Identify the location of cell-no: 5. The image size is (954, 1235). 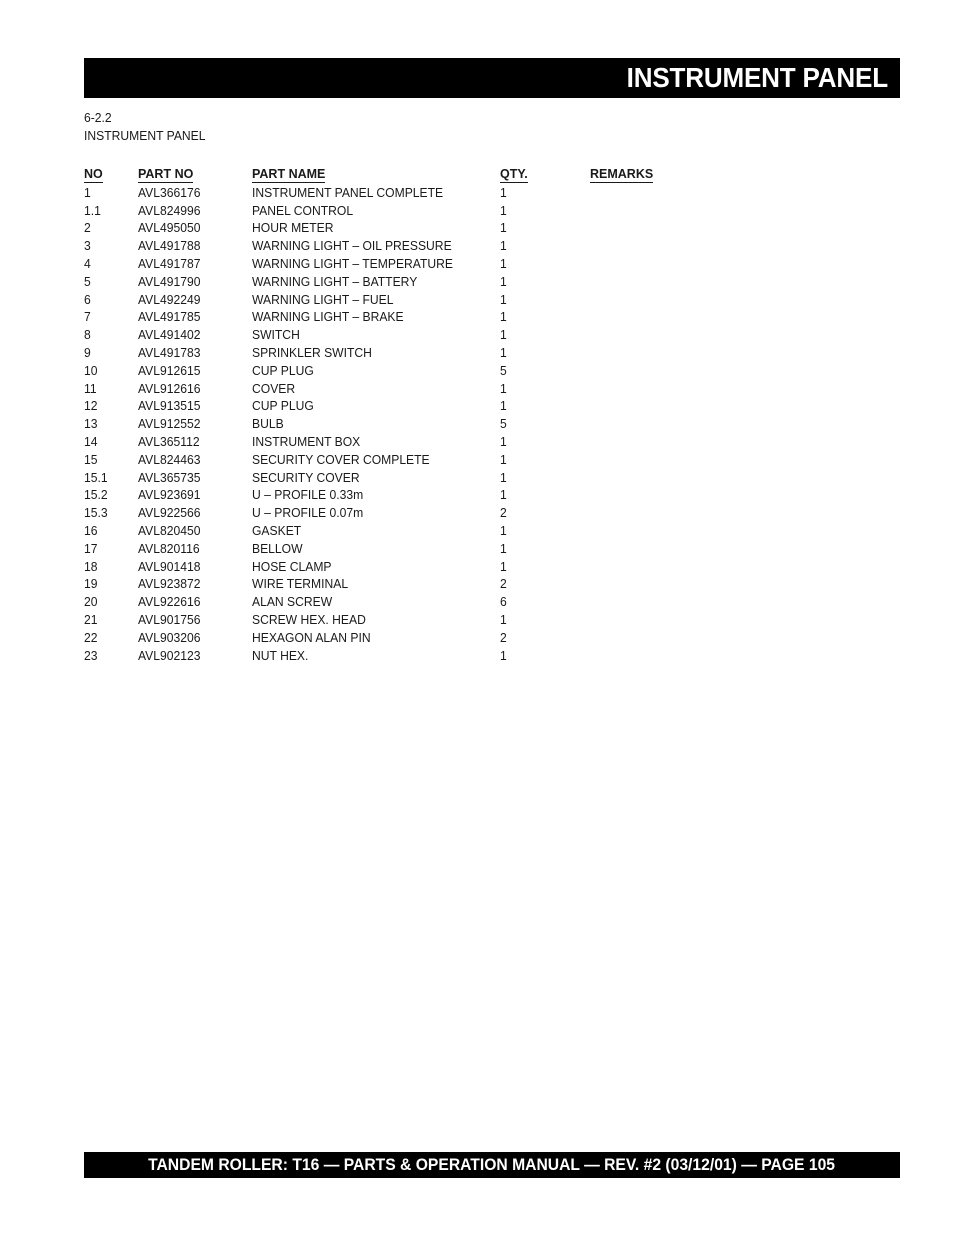
(87, 281).